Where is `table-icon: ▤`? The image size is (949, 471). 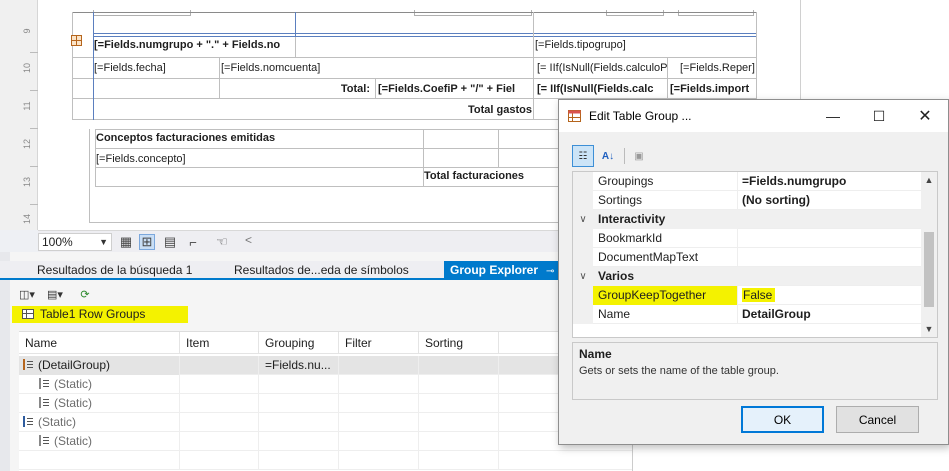 table-icon: ▤ is located at coordinates (170, 242).